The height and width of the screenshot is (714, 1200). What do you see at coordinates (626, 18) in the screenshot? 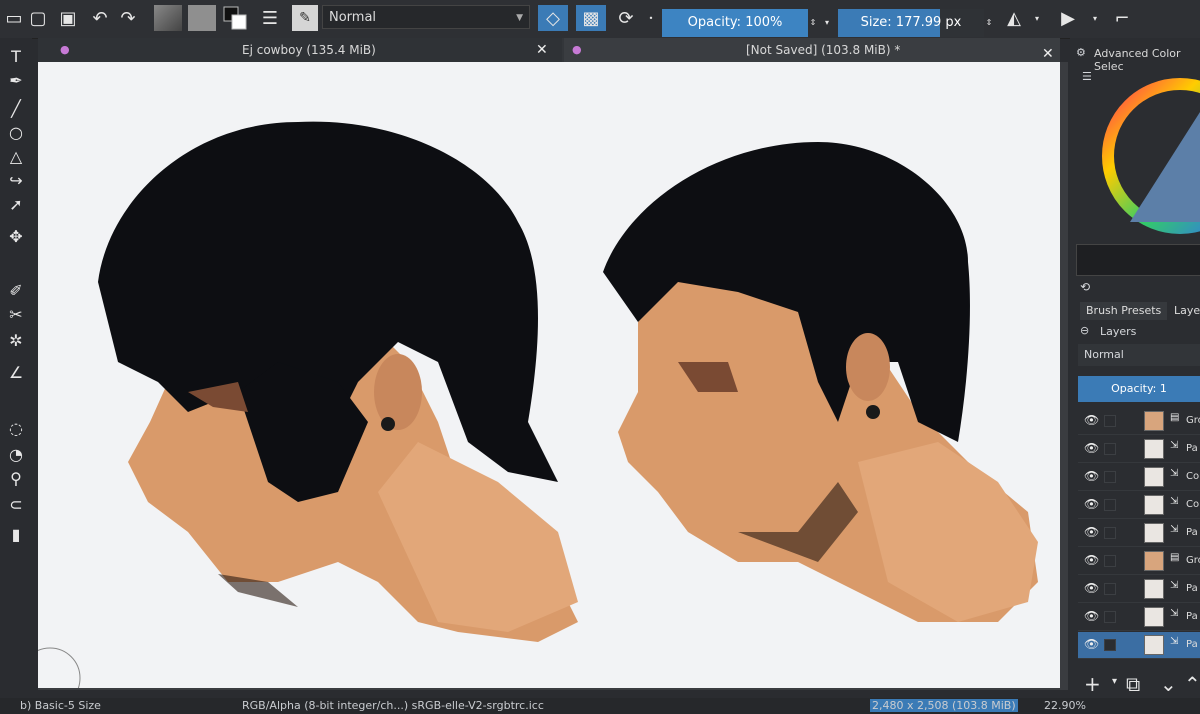
I see `reload-preset-icon: ⟳` at bounding box center [626, 18].